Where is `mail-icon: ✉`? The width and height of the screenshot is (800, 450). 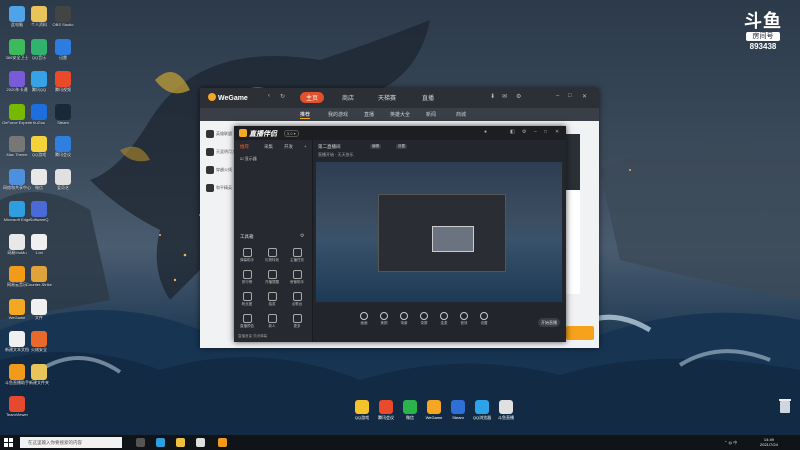
mail-icon: ✉ is located at coordinates (504, 96).